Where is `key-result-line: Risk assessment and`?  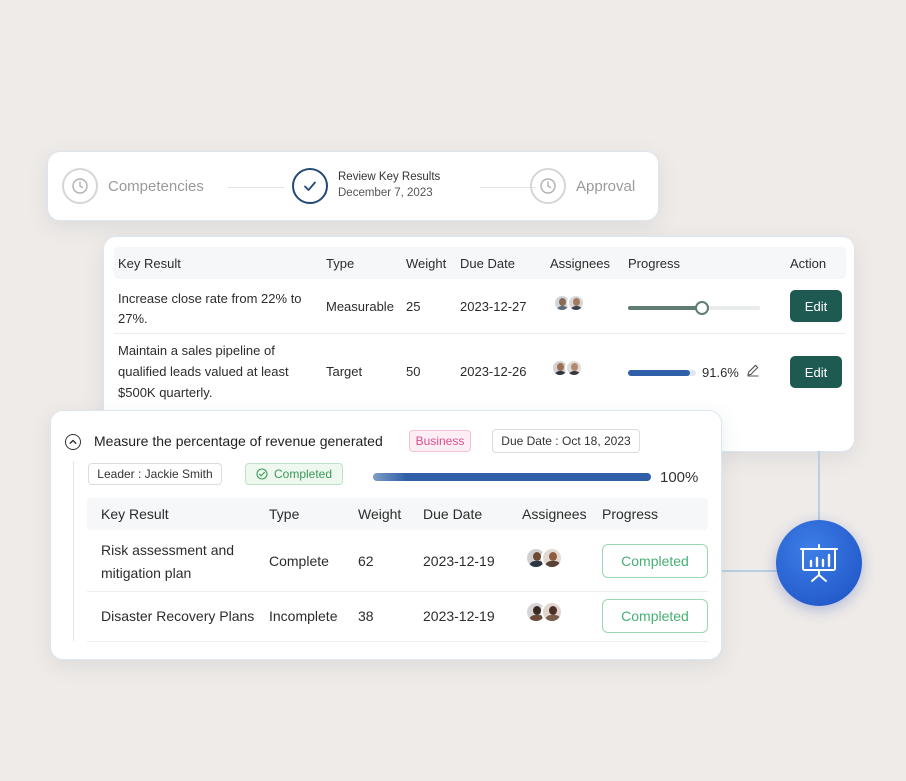
key-result-line: Risk assessment and is located at coordinates (168, 550).